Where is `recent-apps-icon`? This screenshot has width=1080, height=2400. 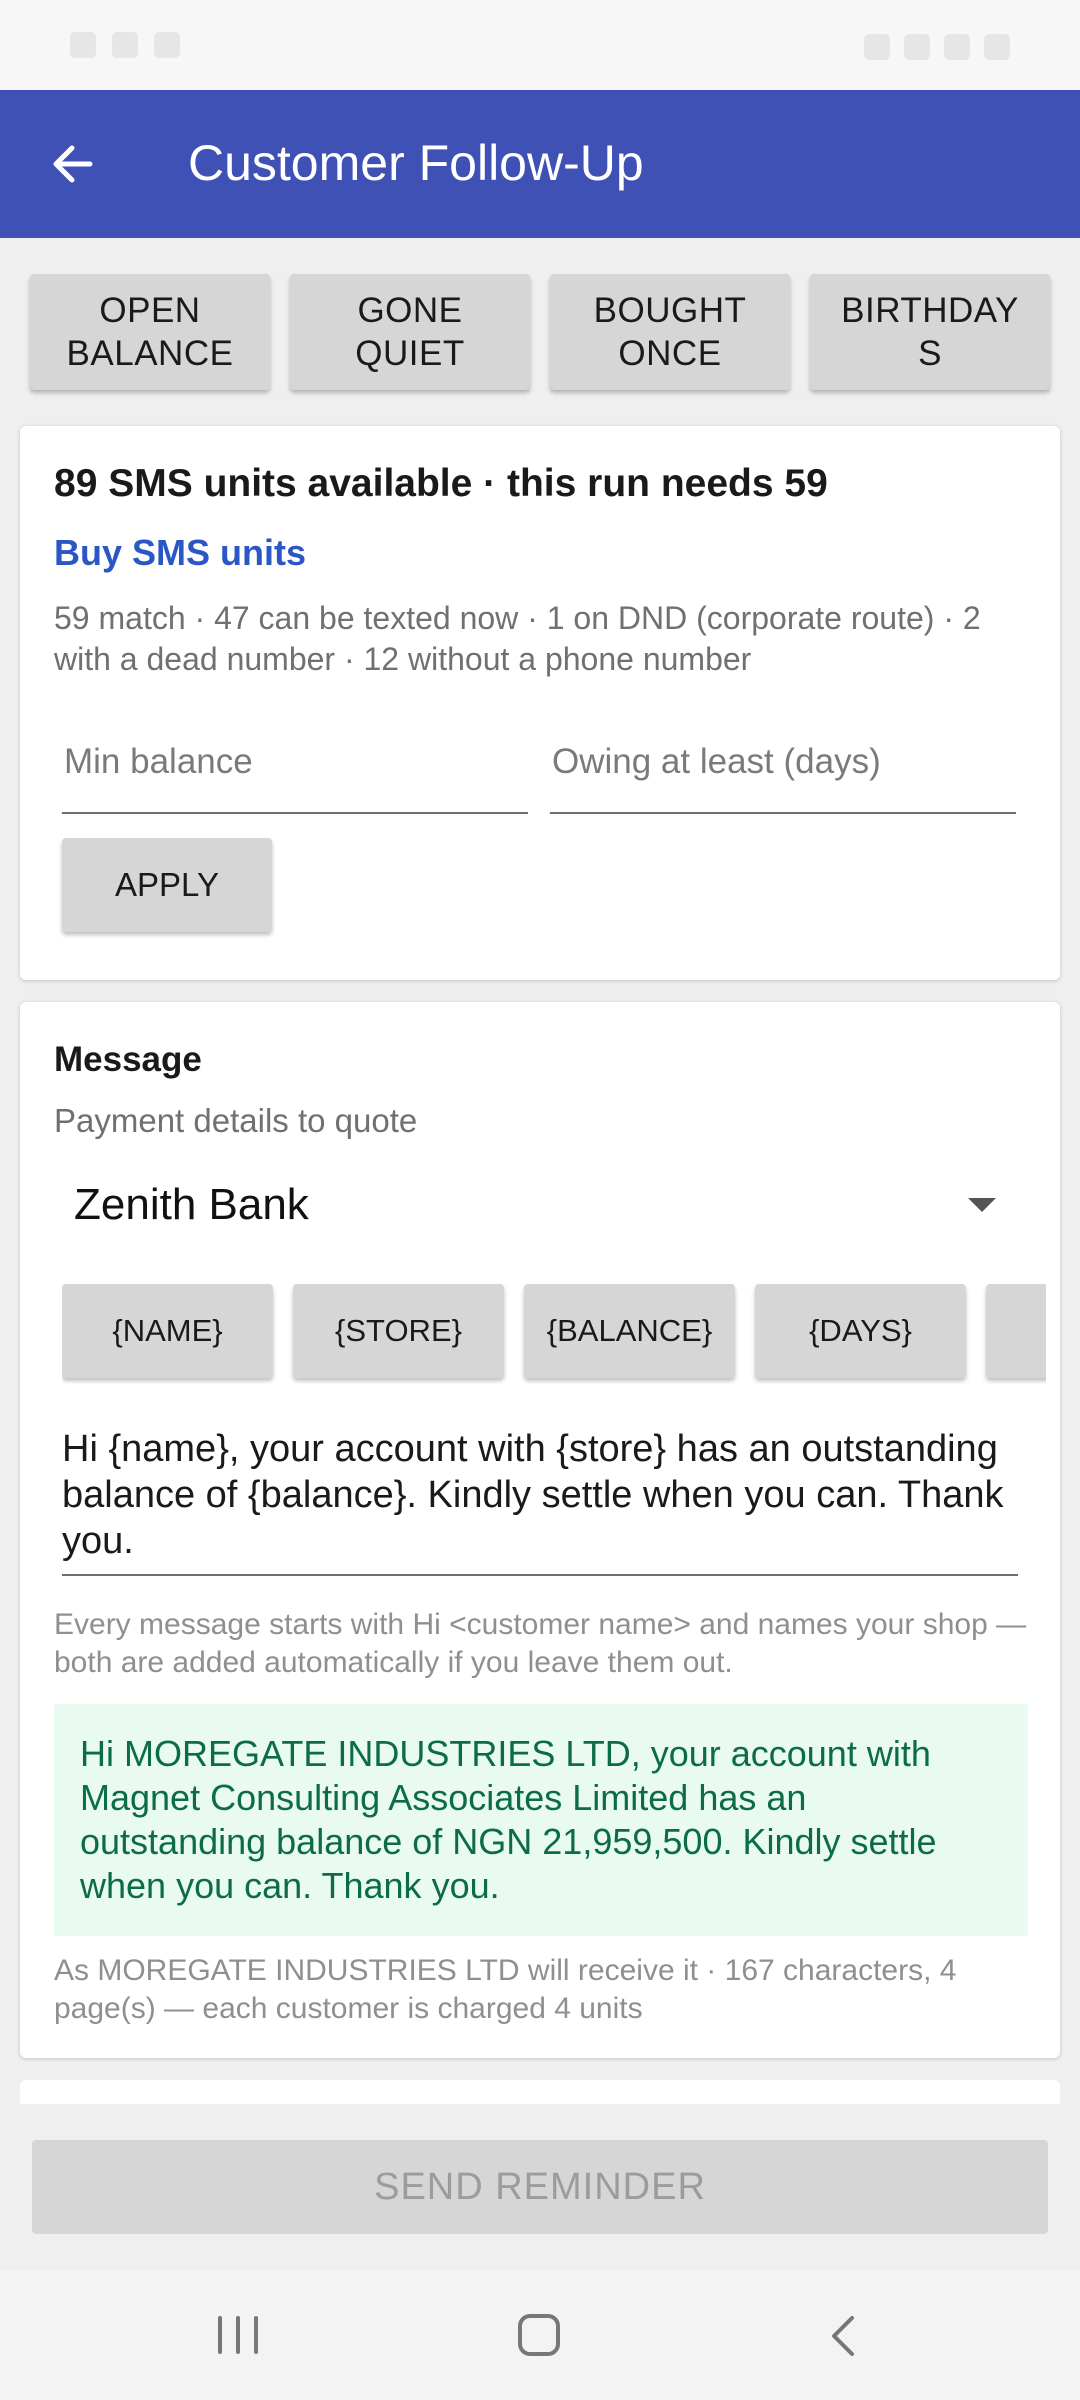 recent-apps-icon is located at coordinates (238, 2336).